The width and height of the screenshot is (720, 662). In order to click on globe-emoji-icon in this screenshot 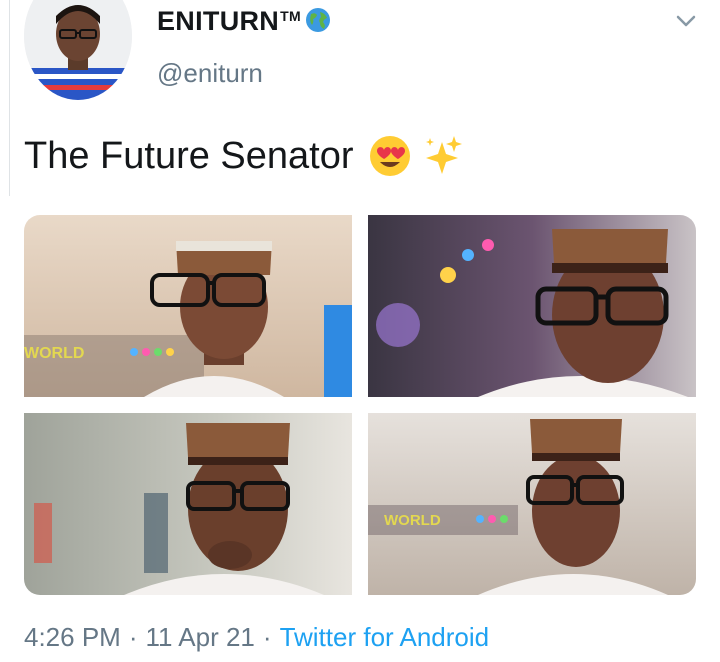, I will do `click(318, 23)`.